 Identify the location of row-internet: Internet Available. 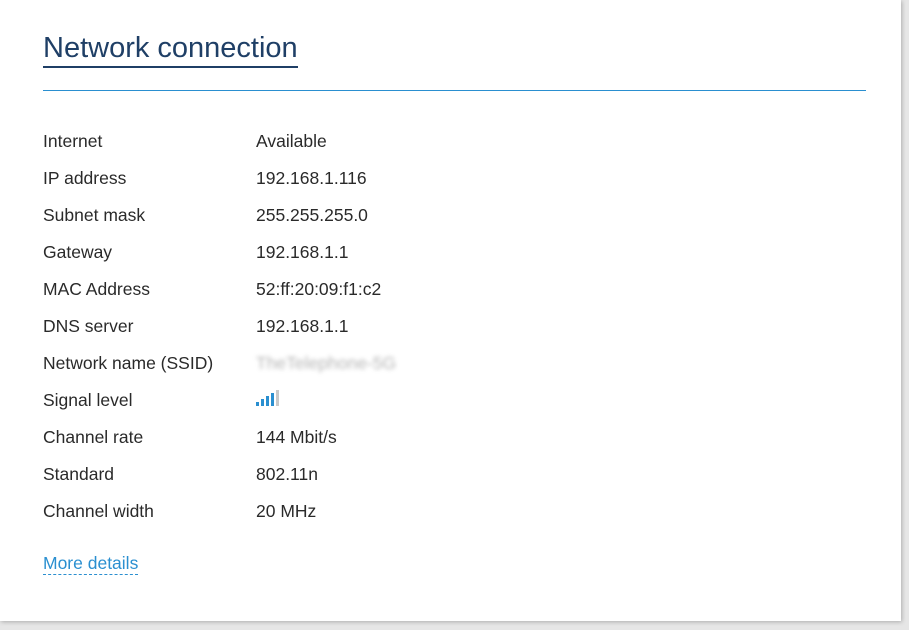
(453, 141).